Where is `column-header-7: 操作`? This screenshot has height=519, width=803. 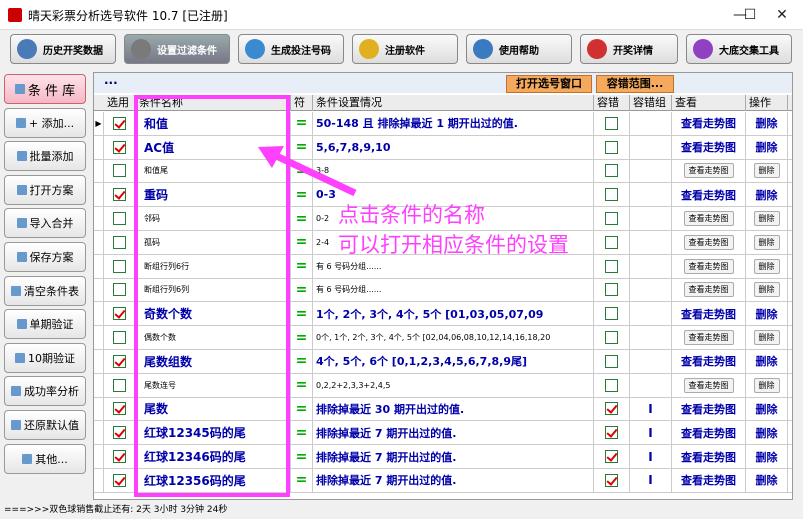 column-header-7: 操作 is located at coordinates (767, 103).